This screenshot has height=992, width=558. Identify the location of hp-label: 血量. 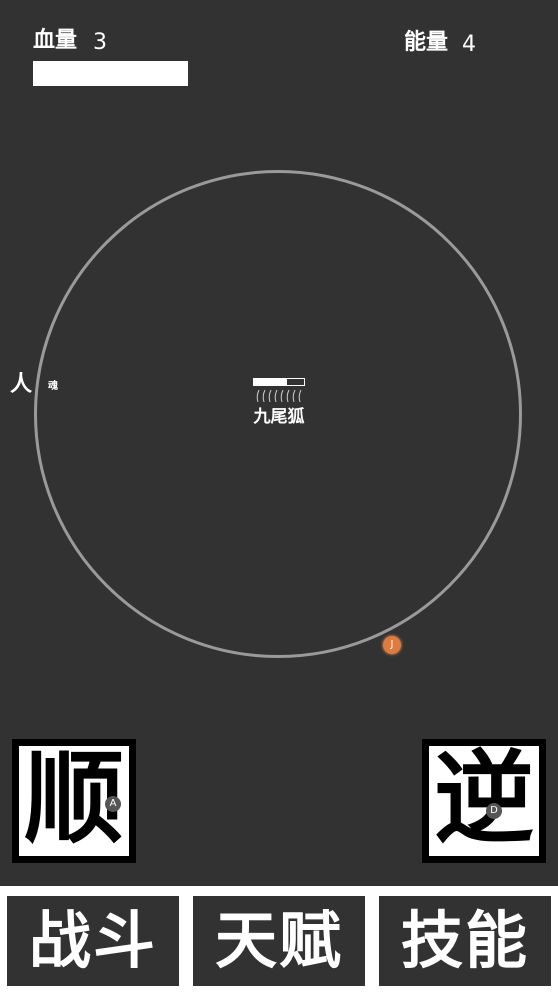
(55, 40).